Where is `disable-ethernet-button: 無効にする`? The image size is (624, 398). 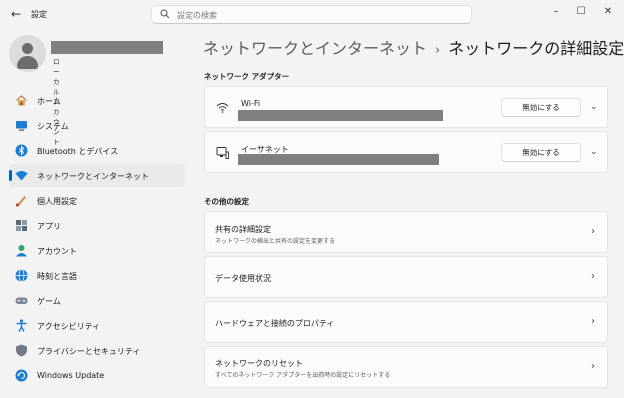
disable-ethernet-button: 無効にする is located at coordinates (541, 152).